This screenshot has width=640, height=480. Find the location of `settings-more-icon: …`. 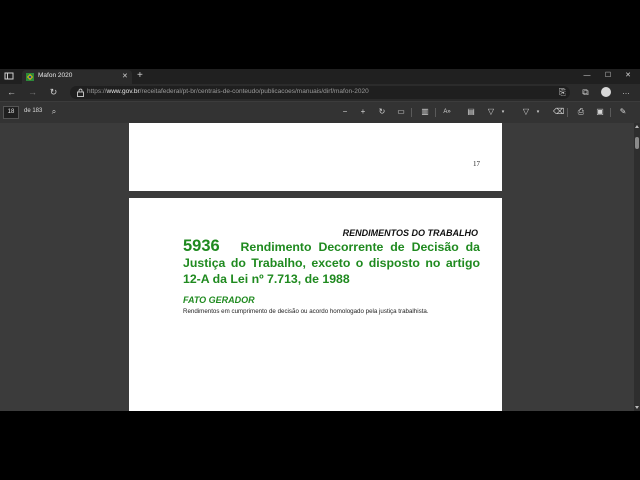

settings-more-icon: … is located at coordinates (626, 92).